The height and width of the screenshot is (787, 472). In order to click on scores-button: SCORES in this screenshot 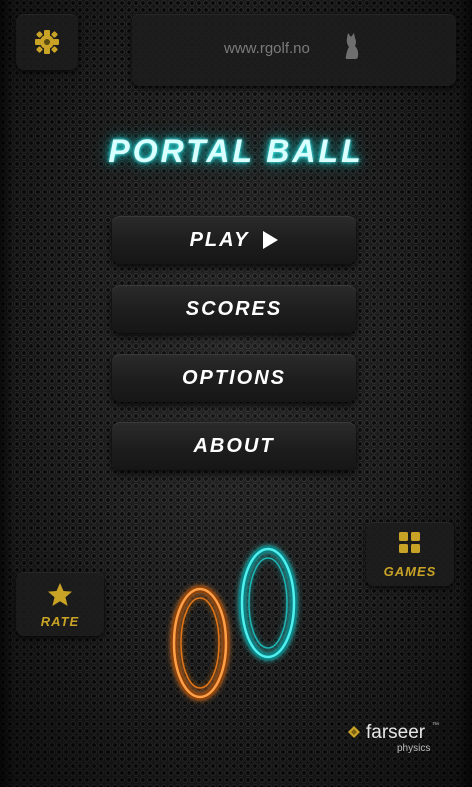, I will do `click(234, 309)`.